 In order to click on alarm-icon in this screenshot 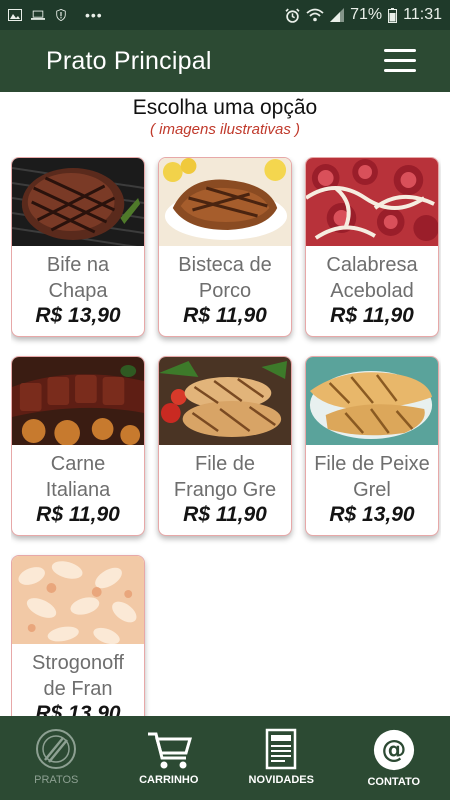, I will do `click(292, 15)`.